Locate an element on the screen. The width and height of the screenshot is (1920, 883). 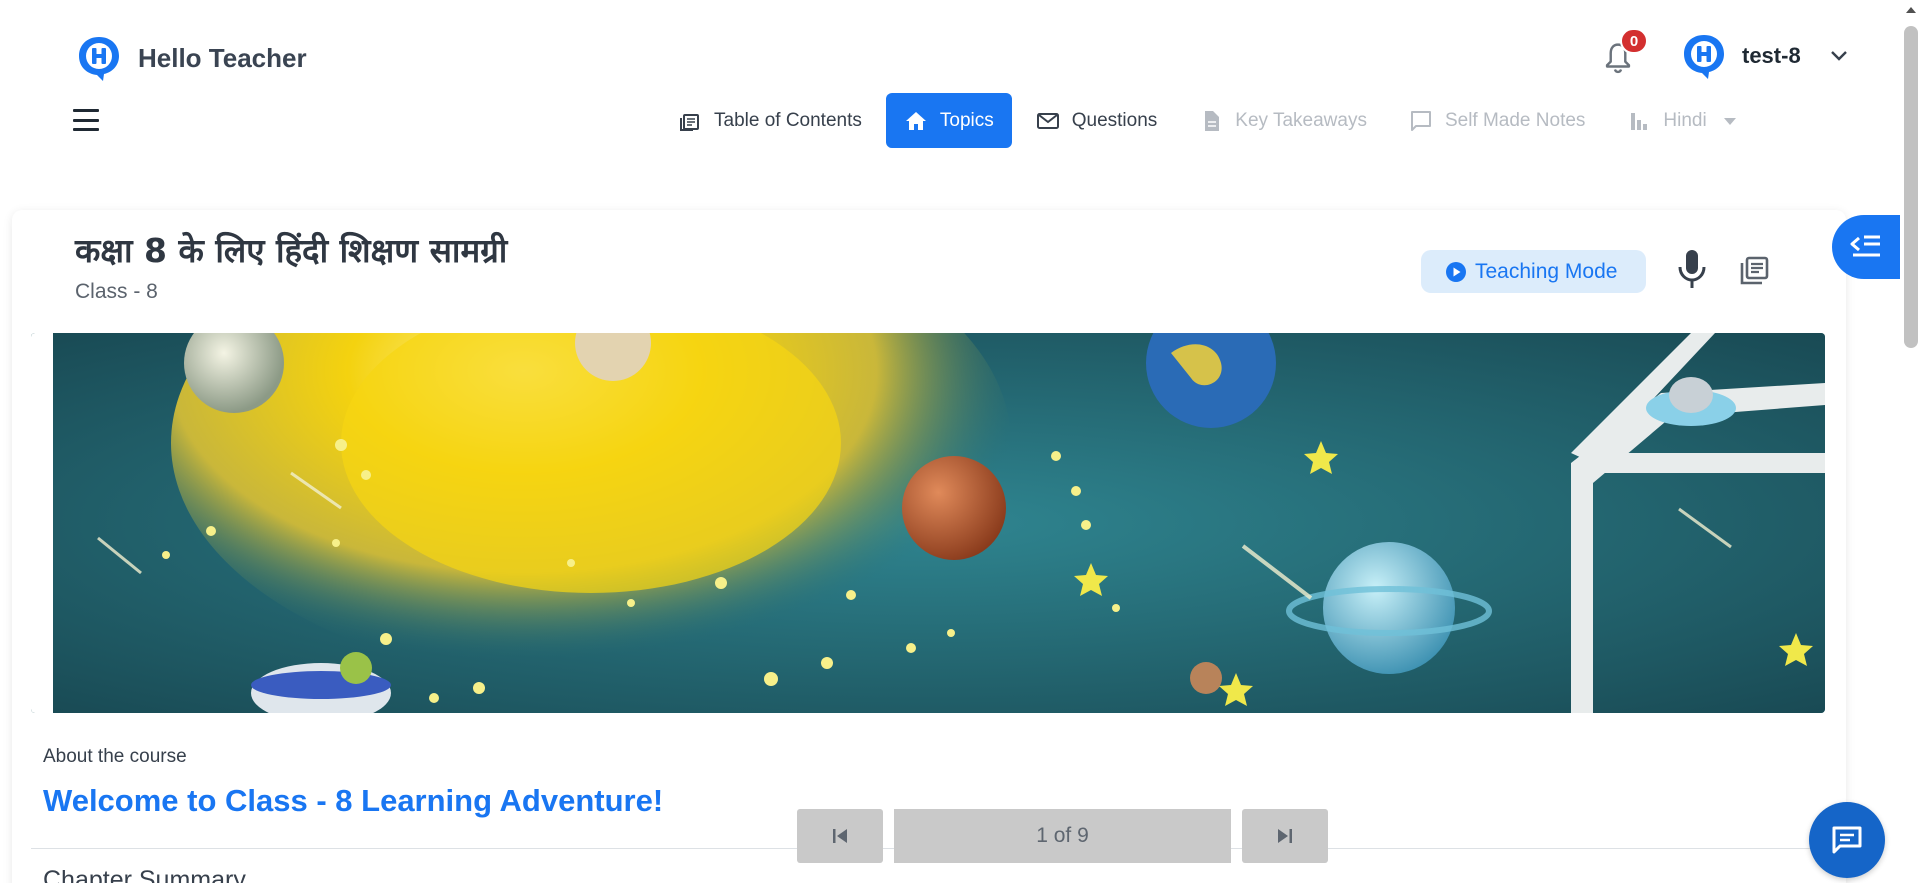
brand: Hello Teacher is located at coordinates (191, 58).